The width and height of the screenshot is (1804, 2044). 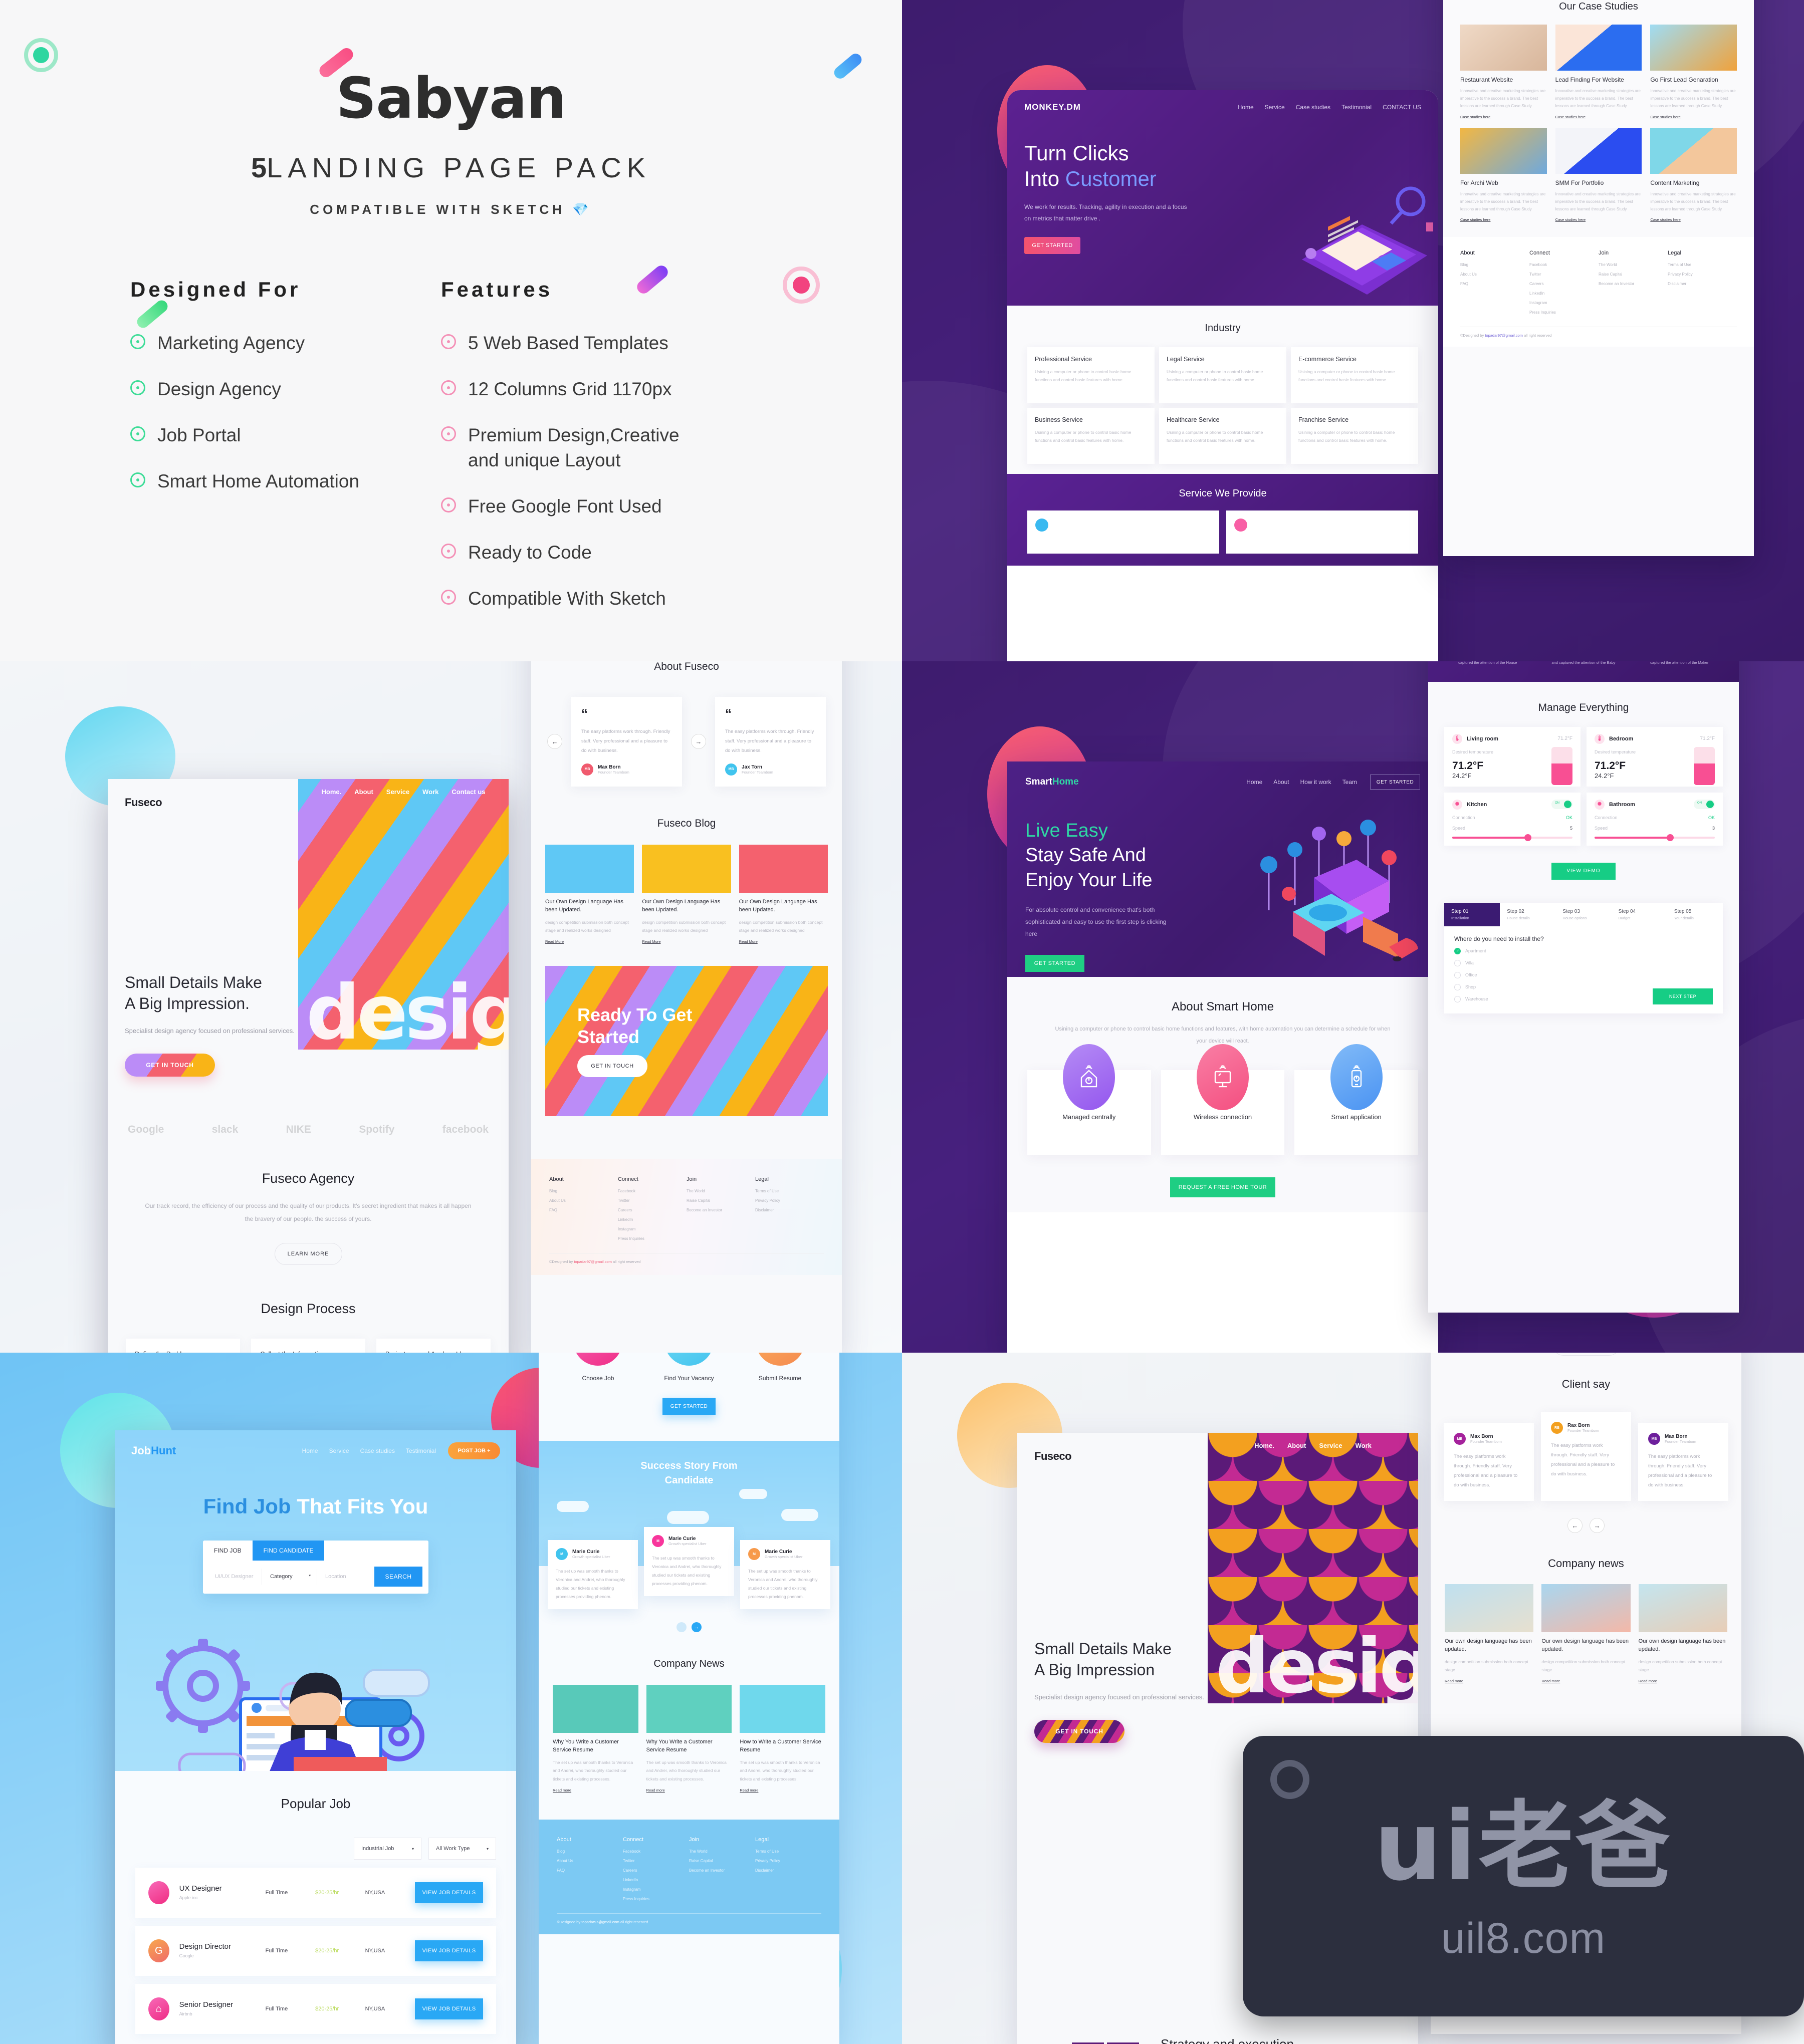 What do you see at coordinates (345, 1577) in the screenshot?
I see `location-input: Location` at bounding box center [345, 1577].